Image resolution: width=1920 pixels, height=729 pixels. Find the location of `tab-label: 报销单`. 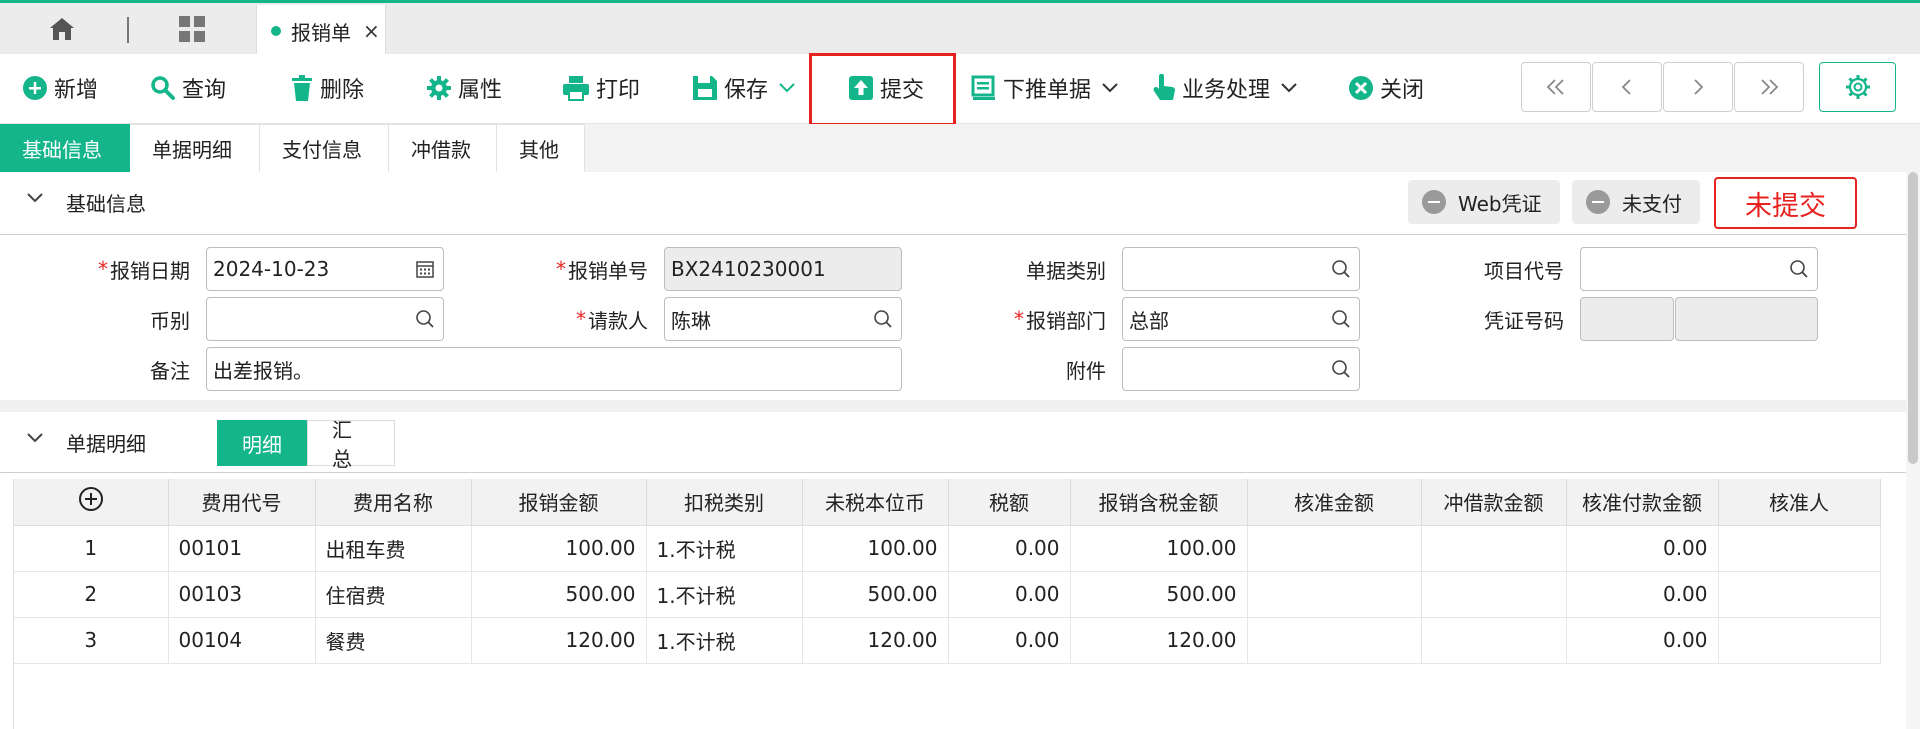

tab-label: 报销单 is located at coordinates (321, 32).